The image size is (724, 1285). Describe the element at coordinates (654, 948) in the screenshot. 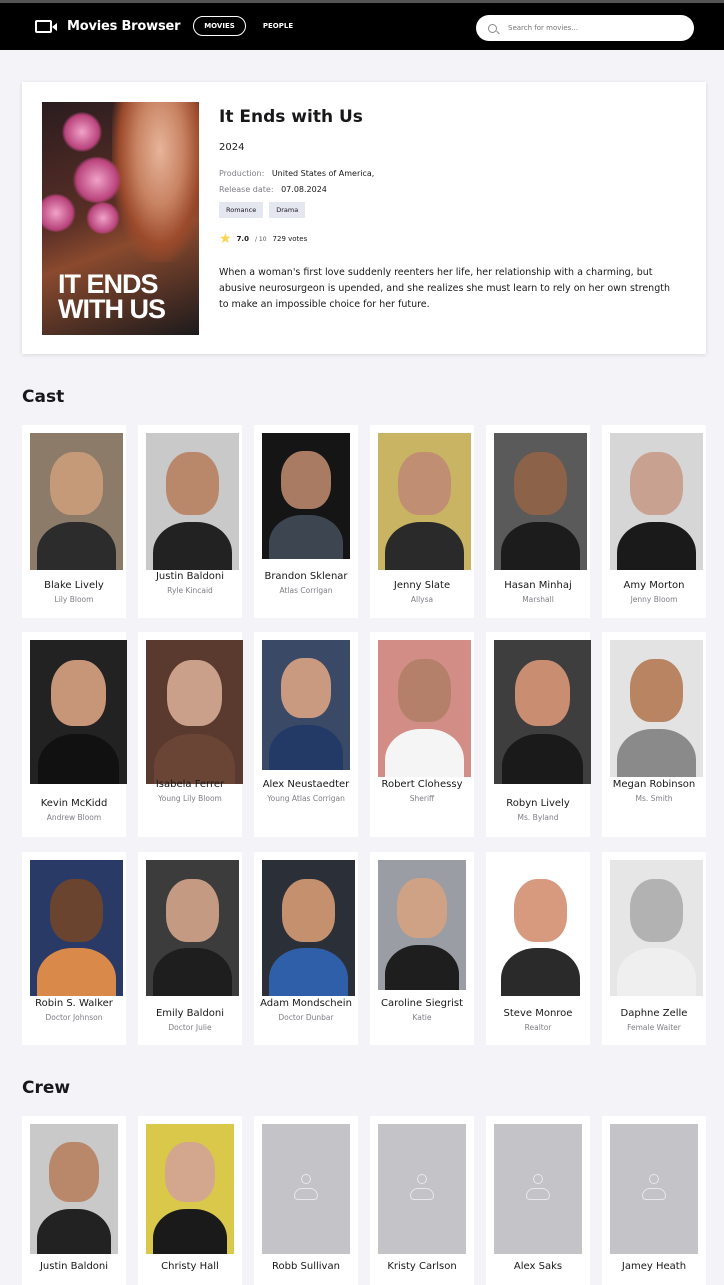

I see `cast-card: Daphne Zelle Female Waiter` at that location.